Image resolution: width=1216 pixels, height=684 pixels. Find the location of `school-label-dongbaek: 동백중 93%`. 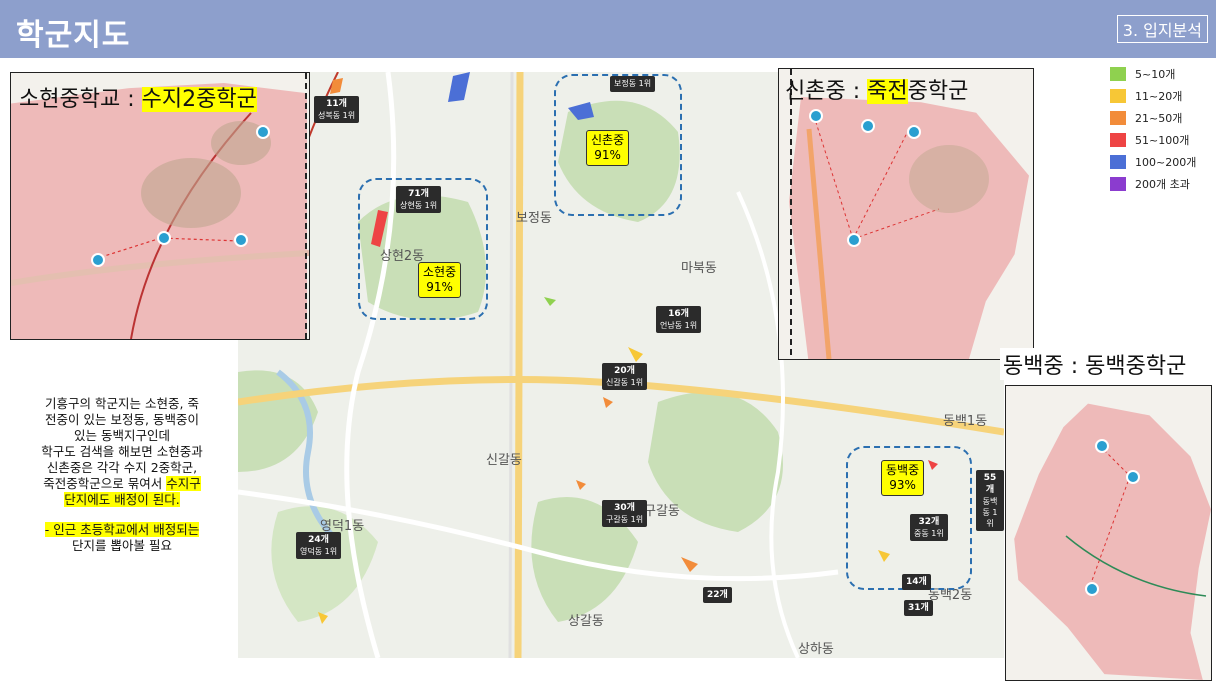

school-label-dongbaek: 동백중 93% is located at coordinates (903, 478).